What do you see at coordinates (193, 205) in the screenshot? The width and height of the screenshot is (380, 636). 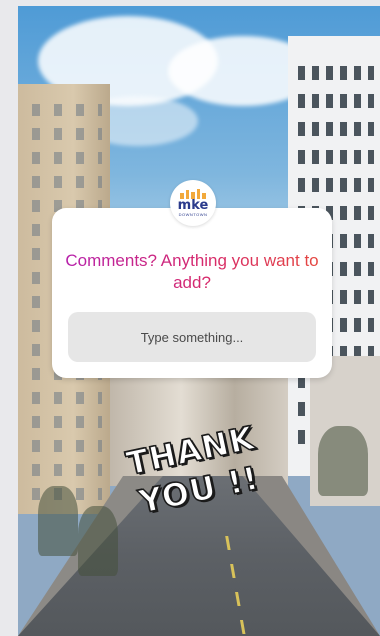 I see `logo-name: mke` at bounding box center [193, 205].